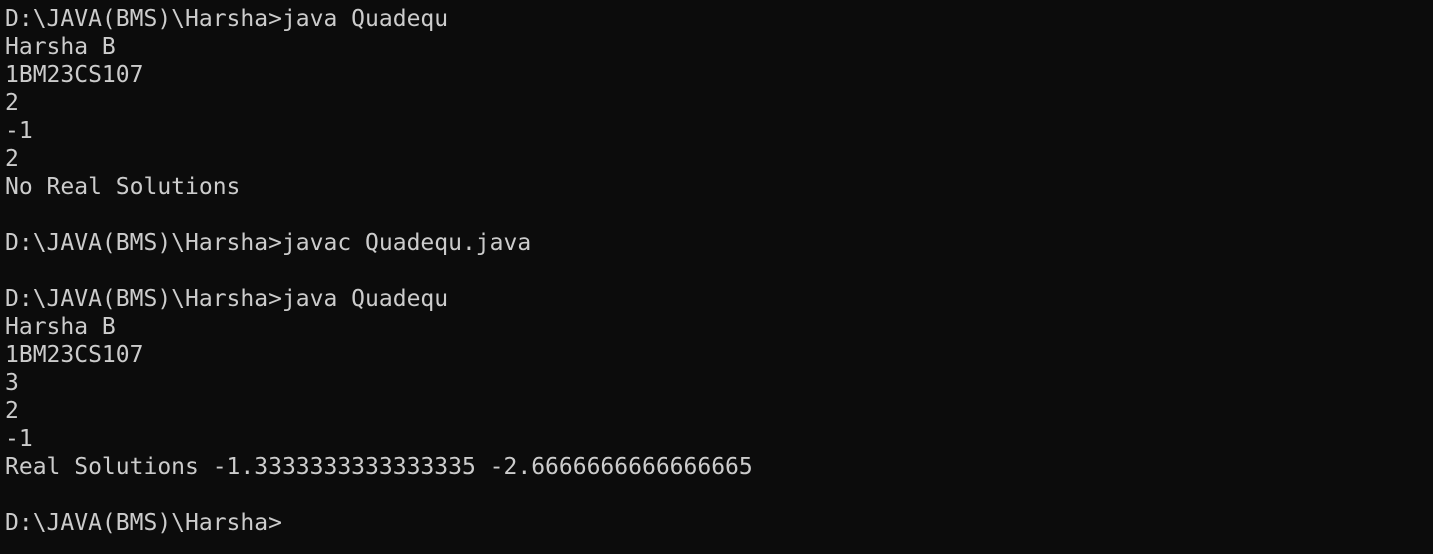 Image resolution: width=1433 pixels, height=554 pixels. What do you see at coordinates (12, 383) in the screenshot?
I see `terminal-line: 3` at bounding box center [12, 383].